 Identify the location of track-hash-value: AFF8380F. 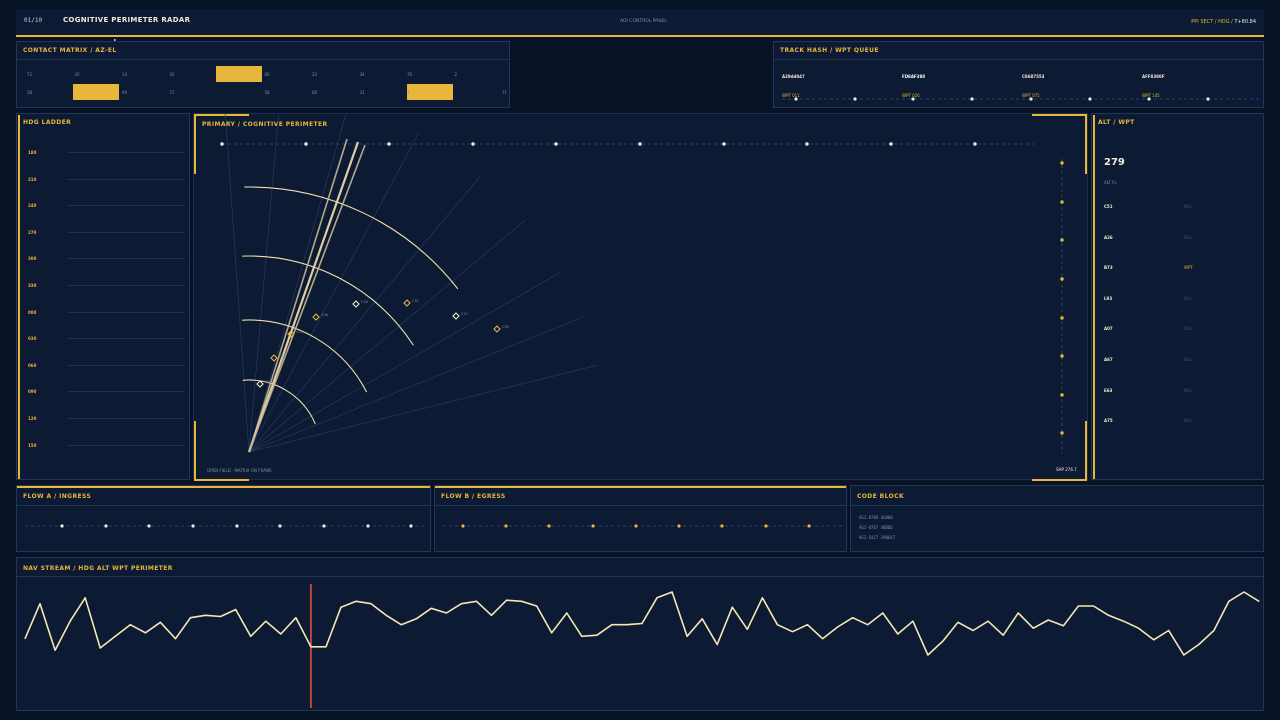
(1153, 76).